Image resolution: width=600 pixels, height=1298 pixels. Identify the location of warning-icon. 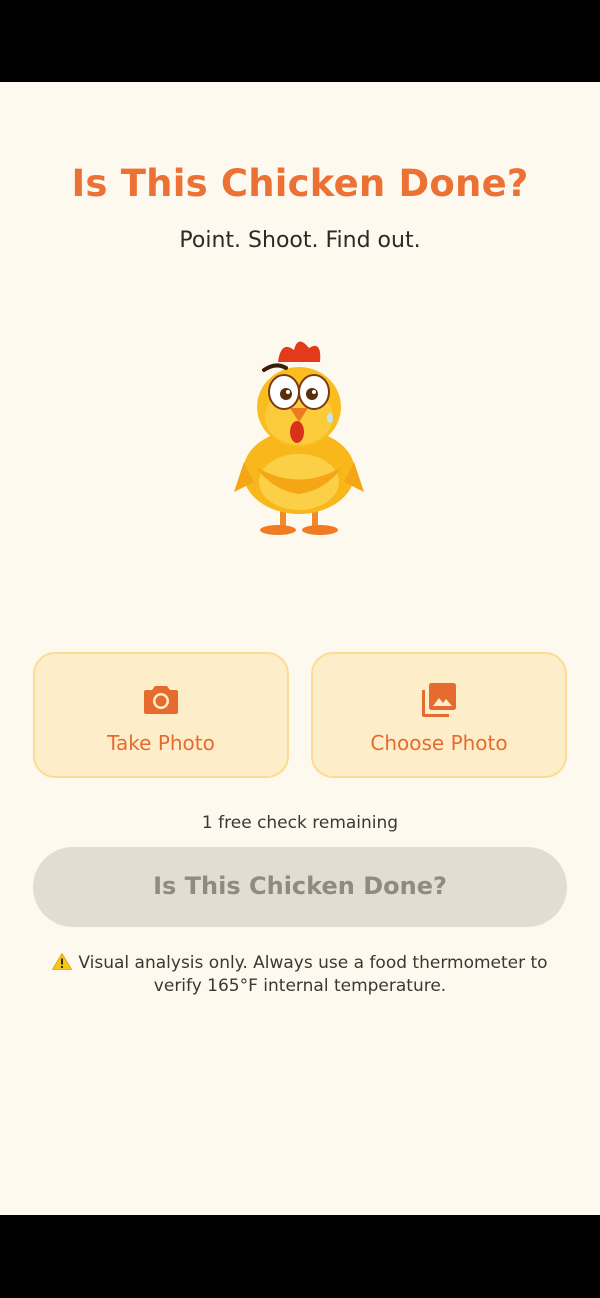
(62, 961).